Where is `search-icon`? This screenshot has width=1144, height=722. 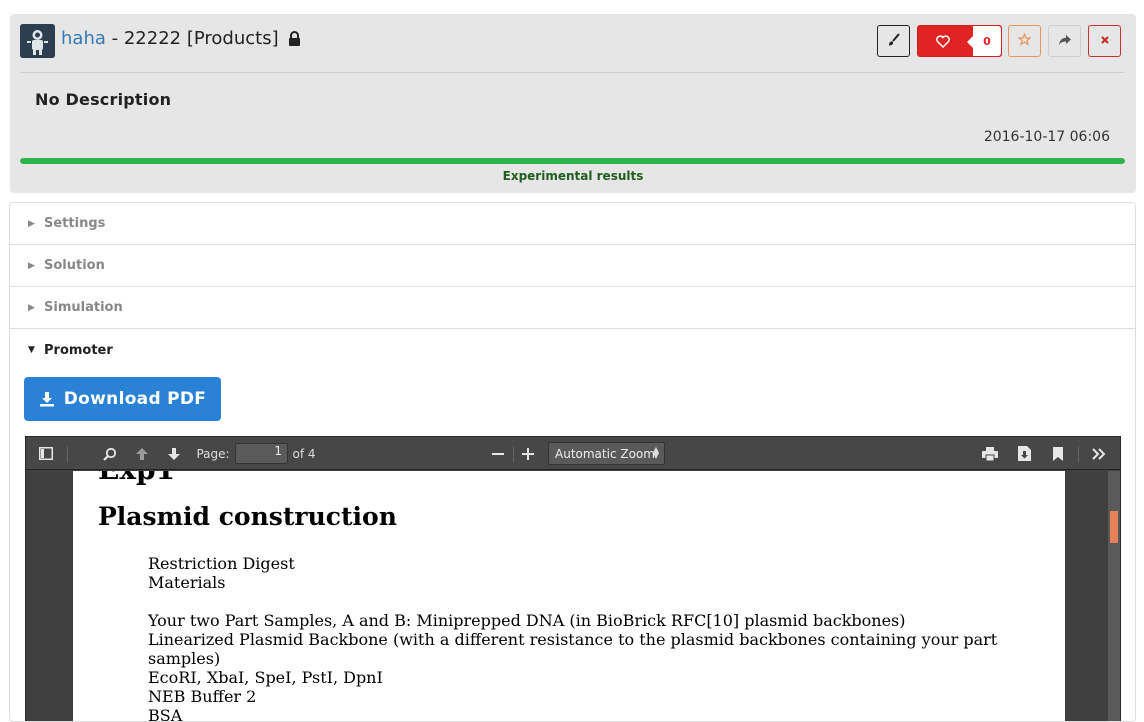
search-icon is located at coordinates (110, 453).